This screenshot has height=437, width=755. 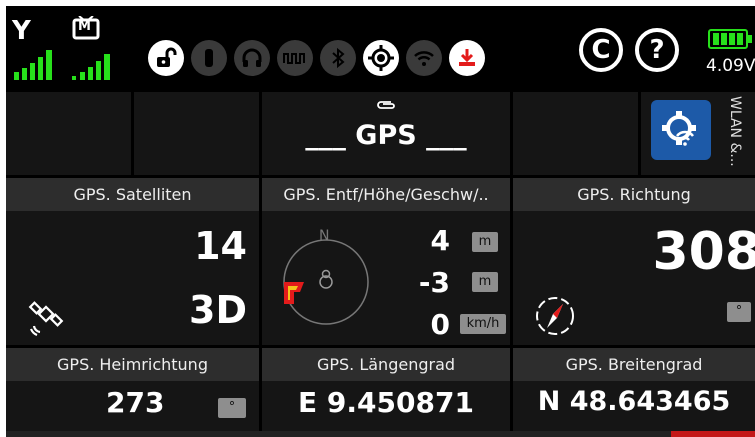 I want to click on page-title: ___ GPS ___, so click(x=386, y=135).